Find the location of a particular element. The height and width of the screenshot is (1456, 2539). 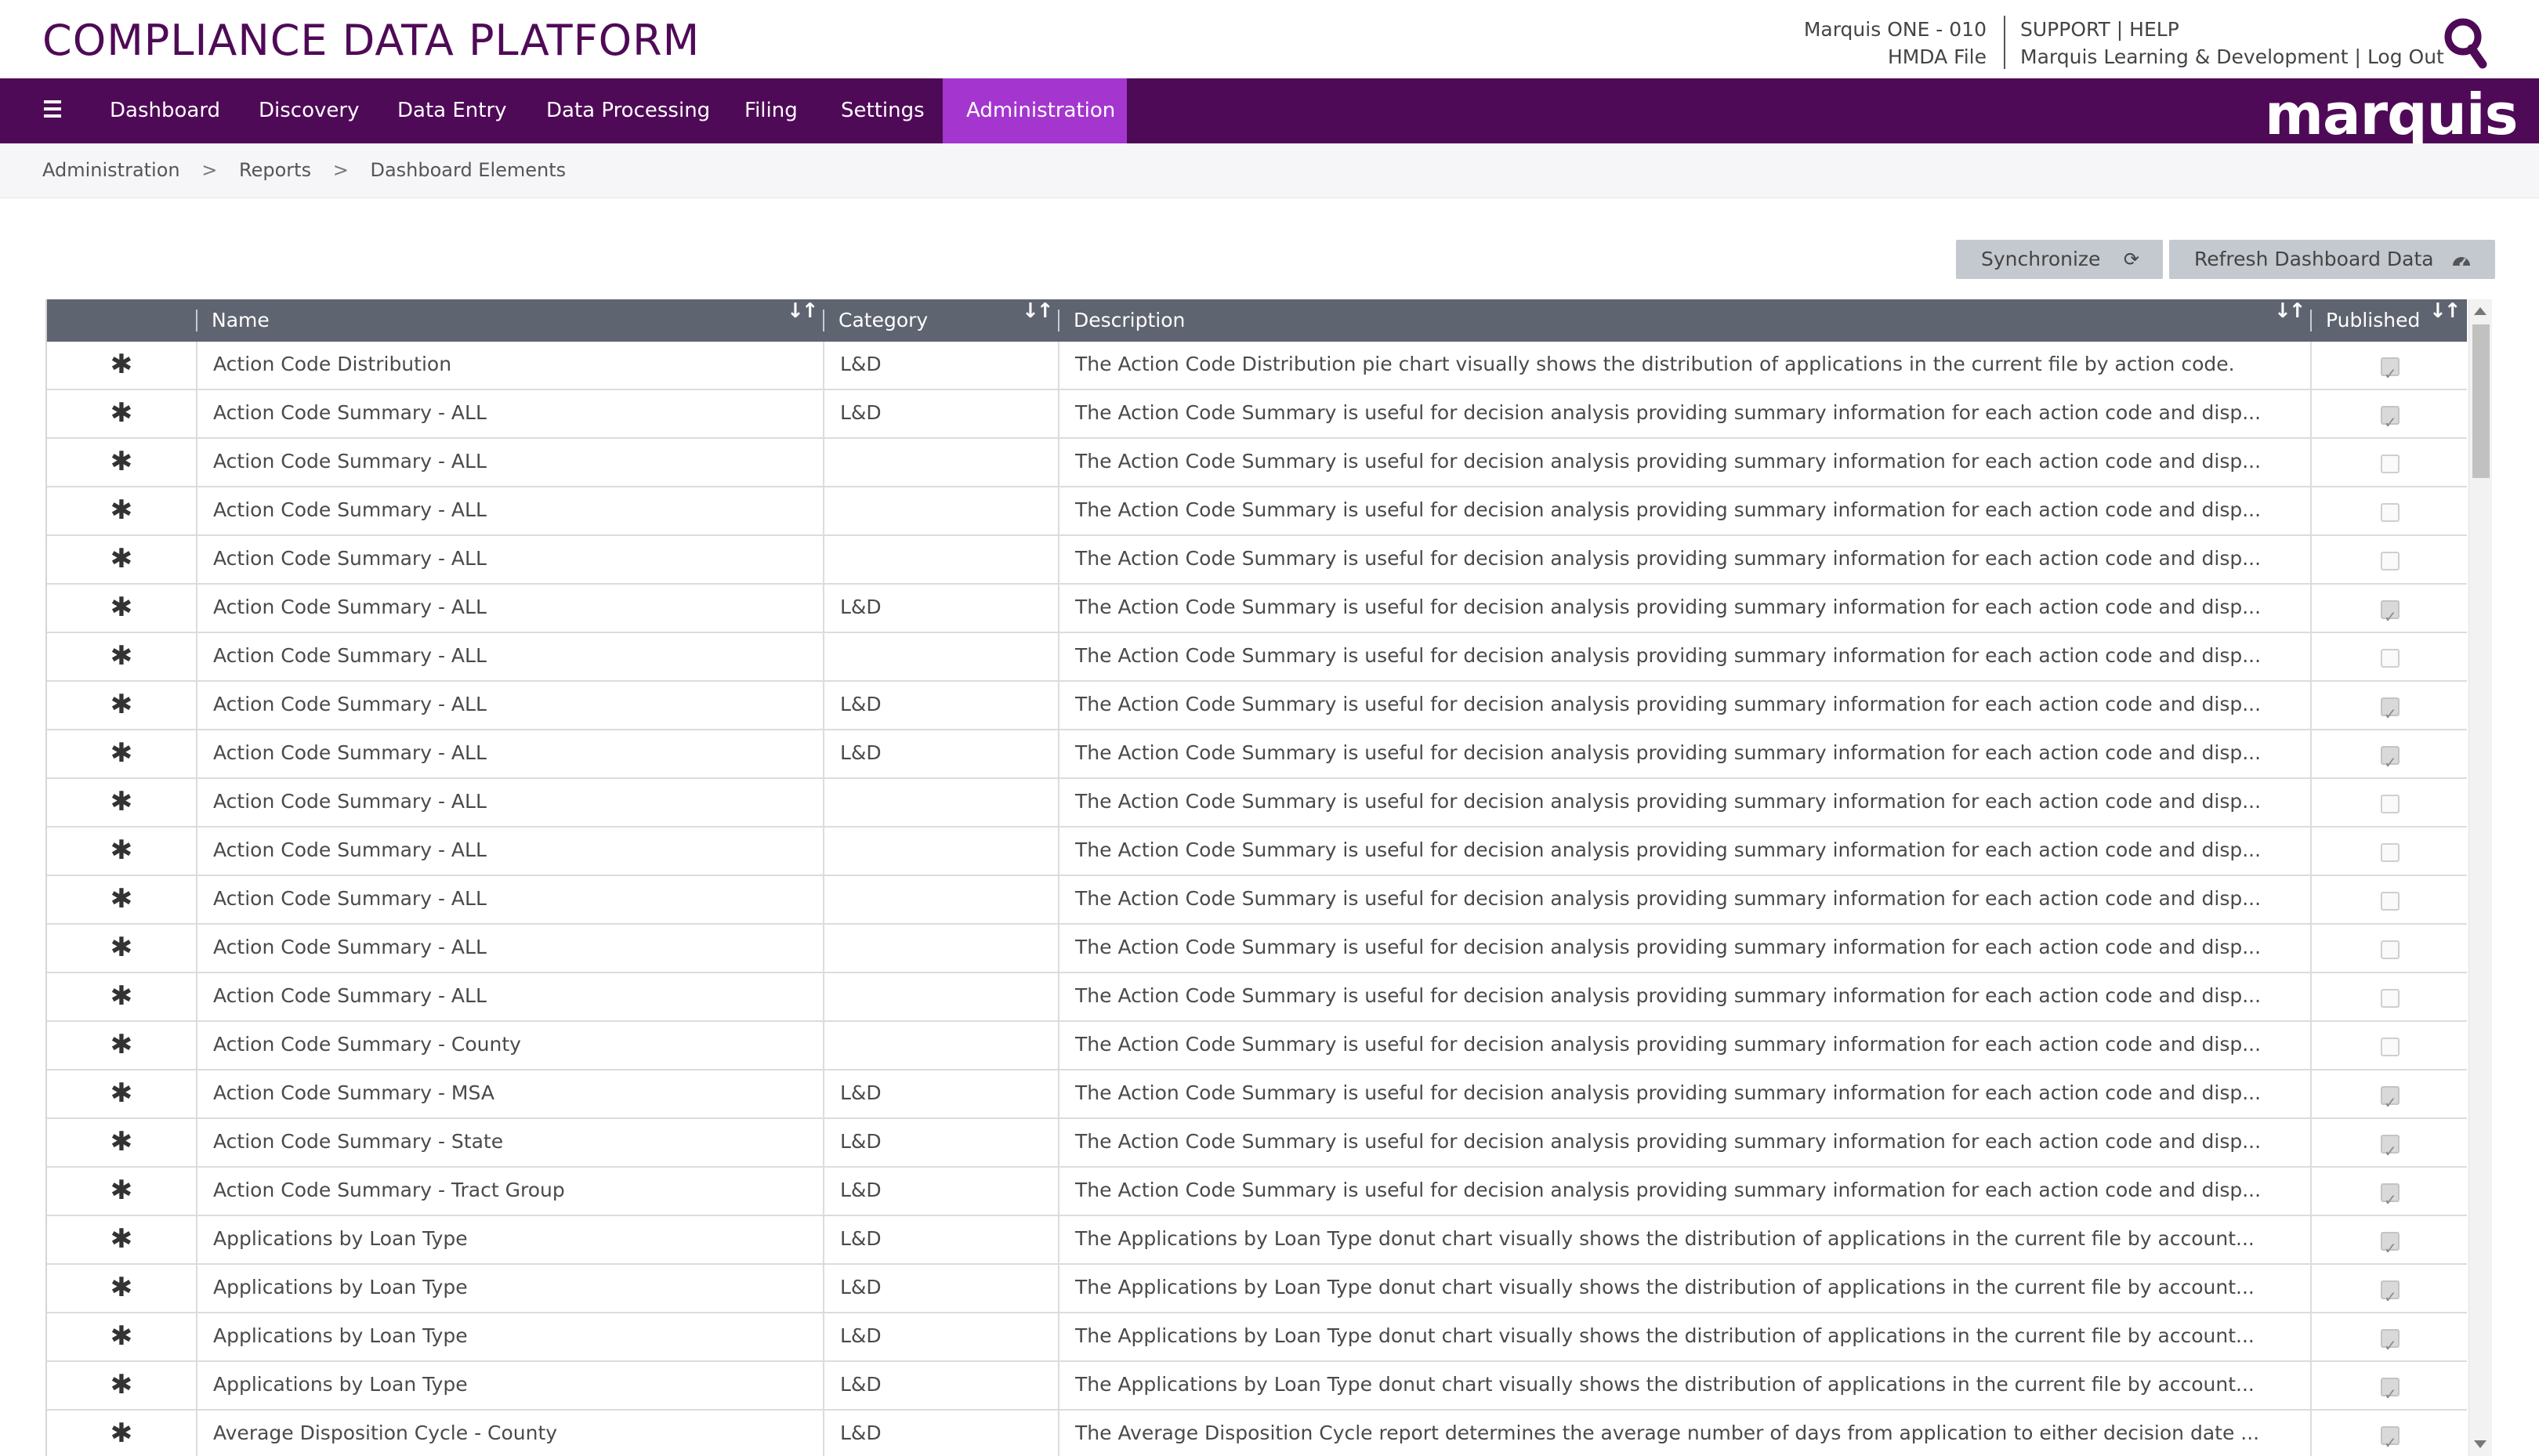

hamburger-icon is located at coordinates (53, 111).